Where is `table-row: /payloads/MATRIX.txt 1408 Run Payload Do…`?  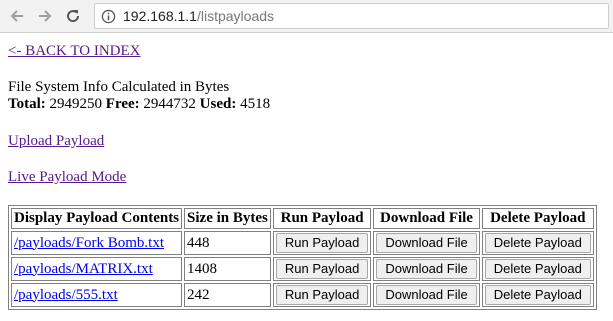
table-row: /payloads/MATRIX.txt 1408 Run Payload Do… is located at coordinates (302, 269).